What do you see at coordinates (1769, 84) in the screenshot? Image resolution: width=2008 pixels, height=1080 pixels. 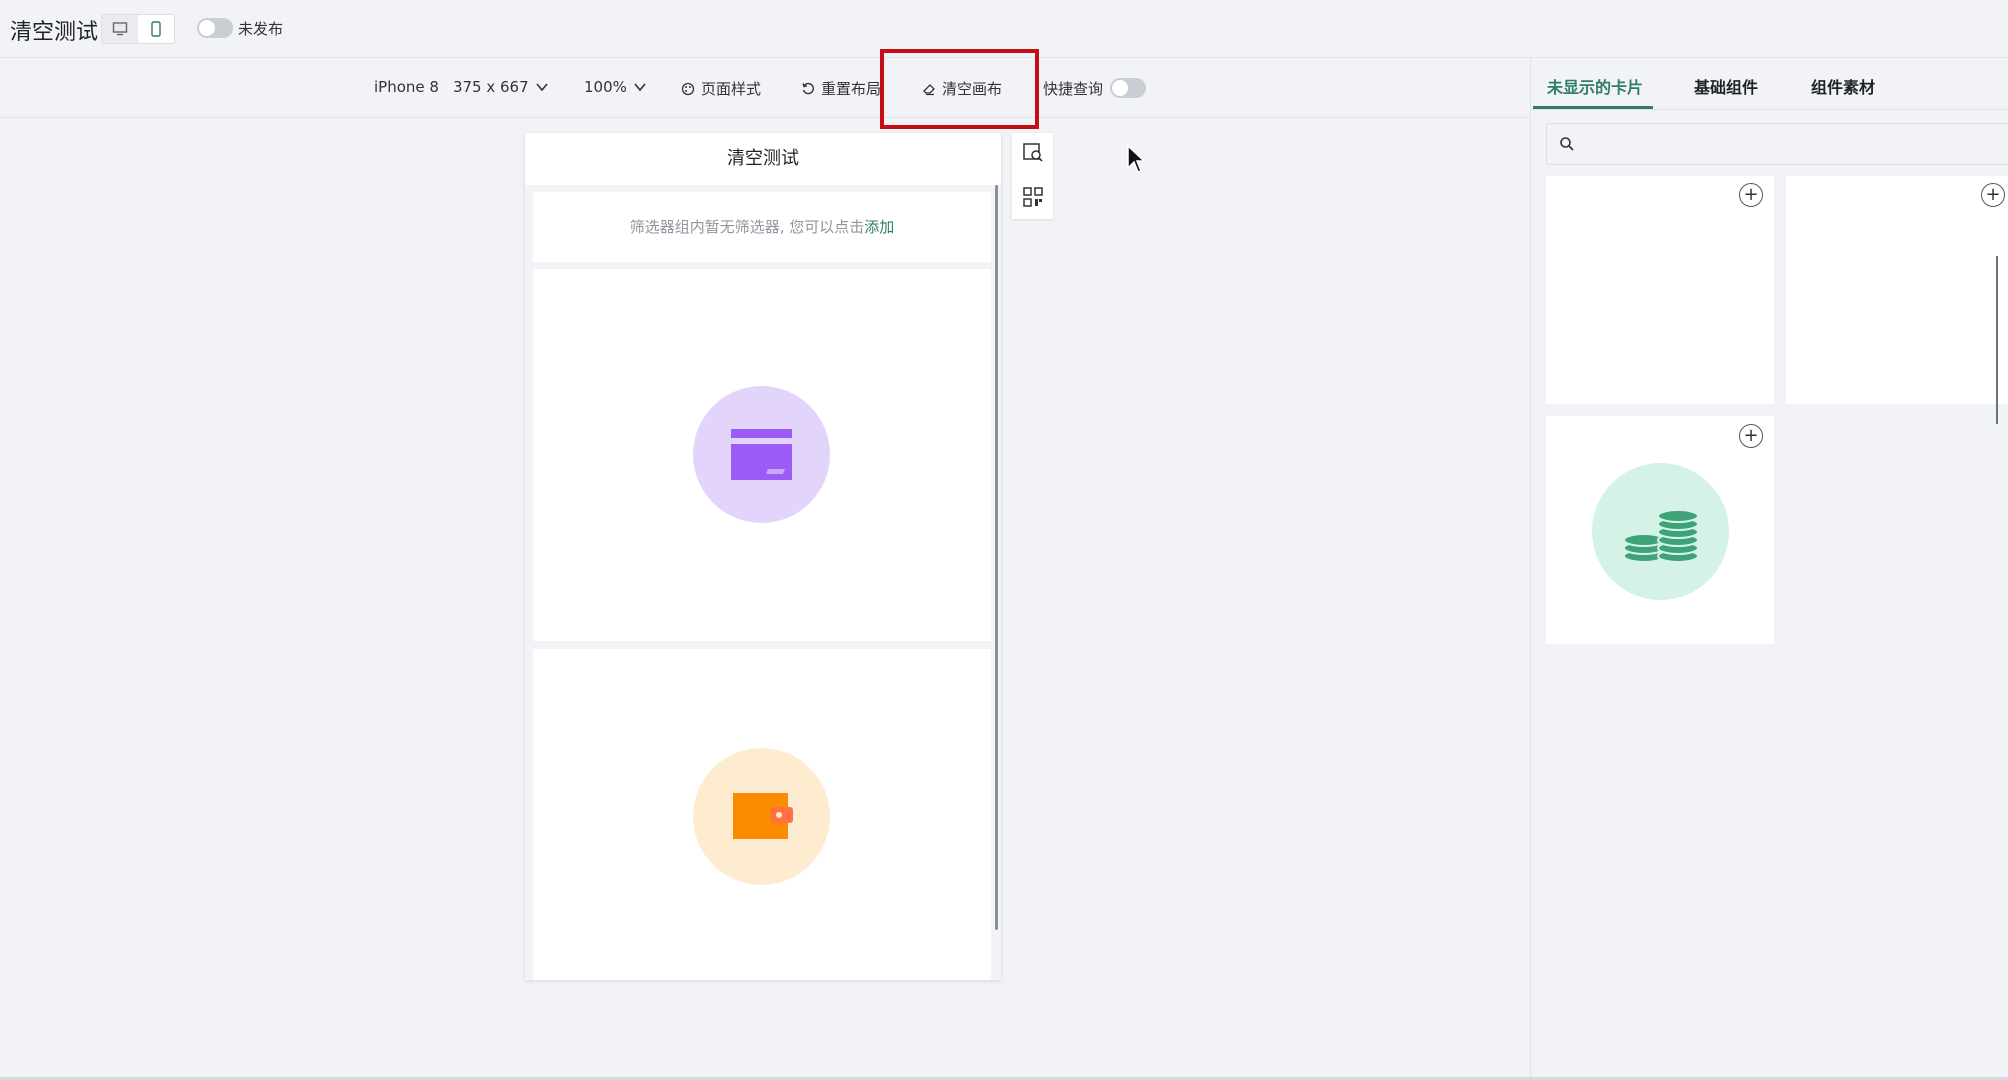 I see `panel-tabs: 未显示的卡片 基础组件 组件素材` at bounding box center [1769, 84].